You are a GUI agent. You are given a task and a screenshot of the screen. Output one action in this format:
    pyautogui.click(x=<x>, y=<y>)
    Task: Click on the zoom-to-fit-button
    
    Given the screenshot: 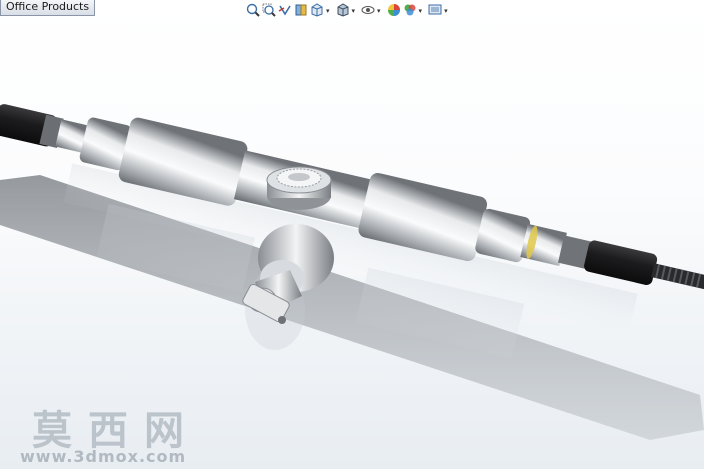 What is the action you would take?
    pyautogui.click(x=253, y=11)
    